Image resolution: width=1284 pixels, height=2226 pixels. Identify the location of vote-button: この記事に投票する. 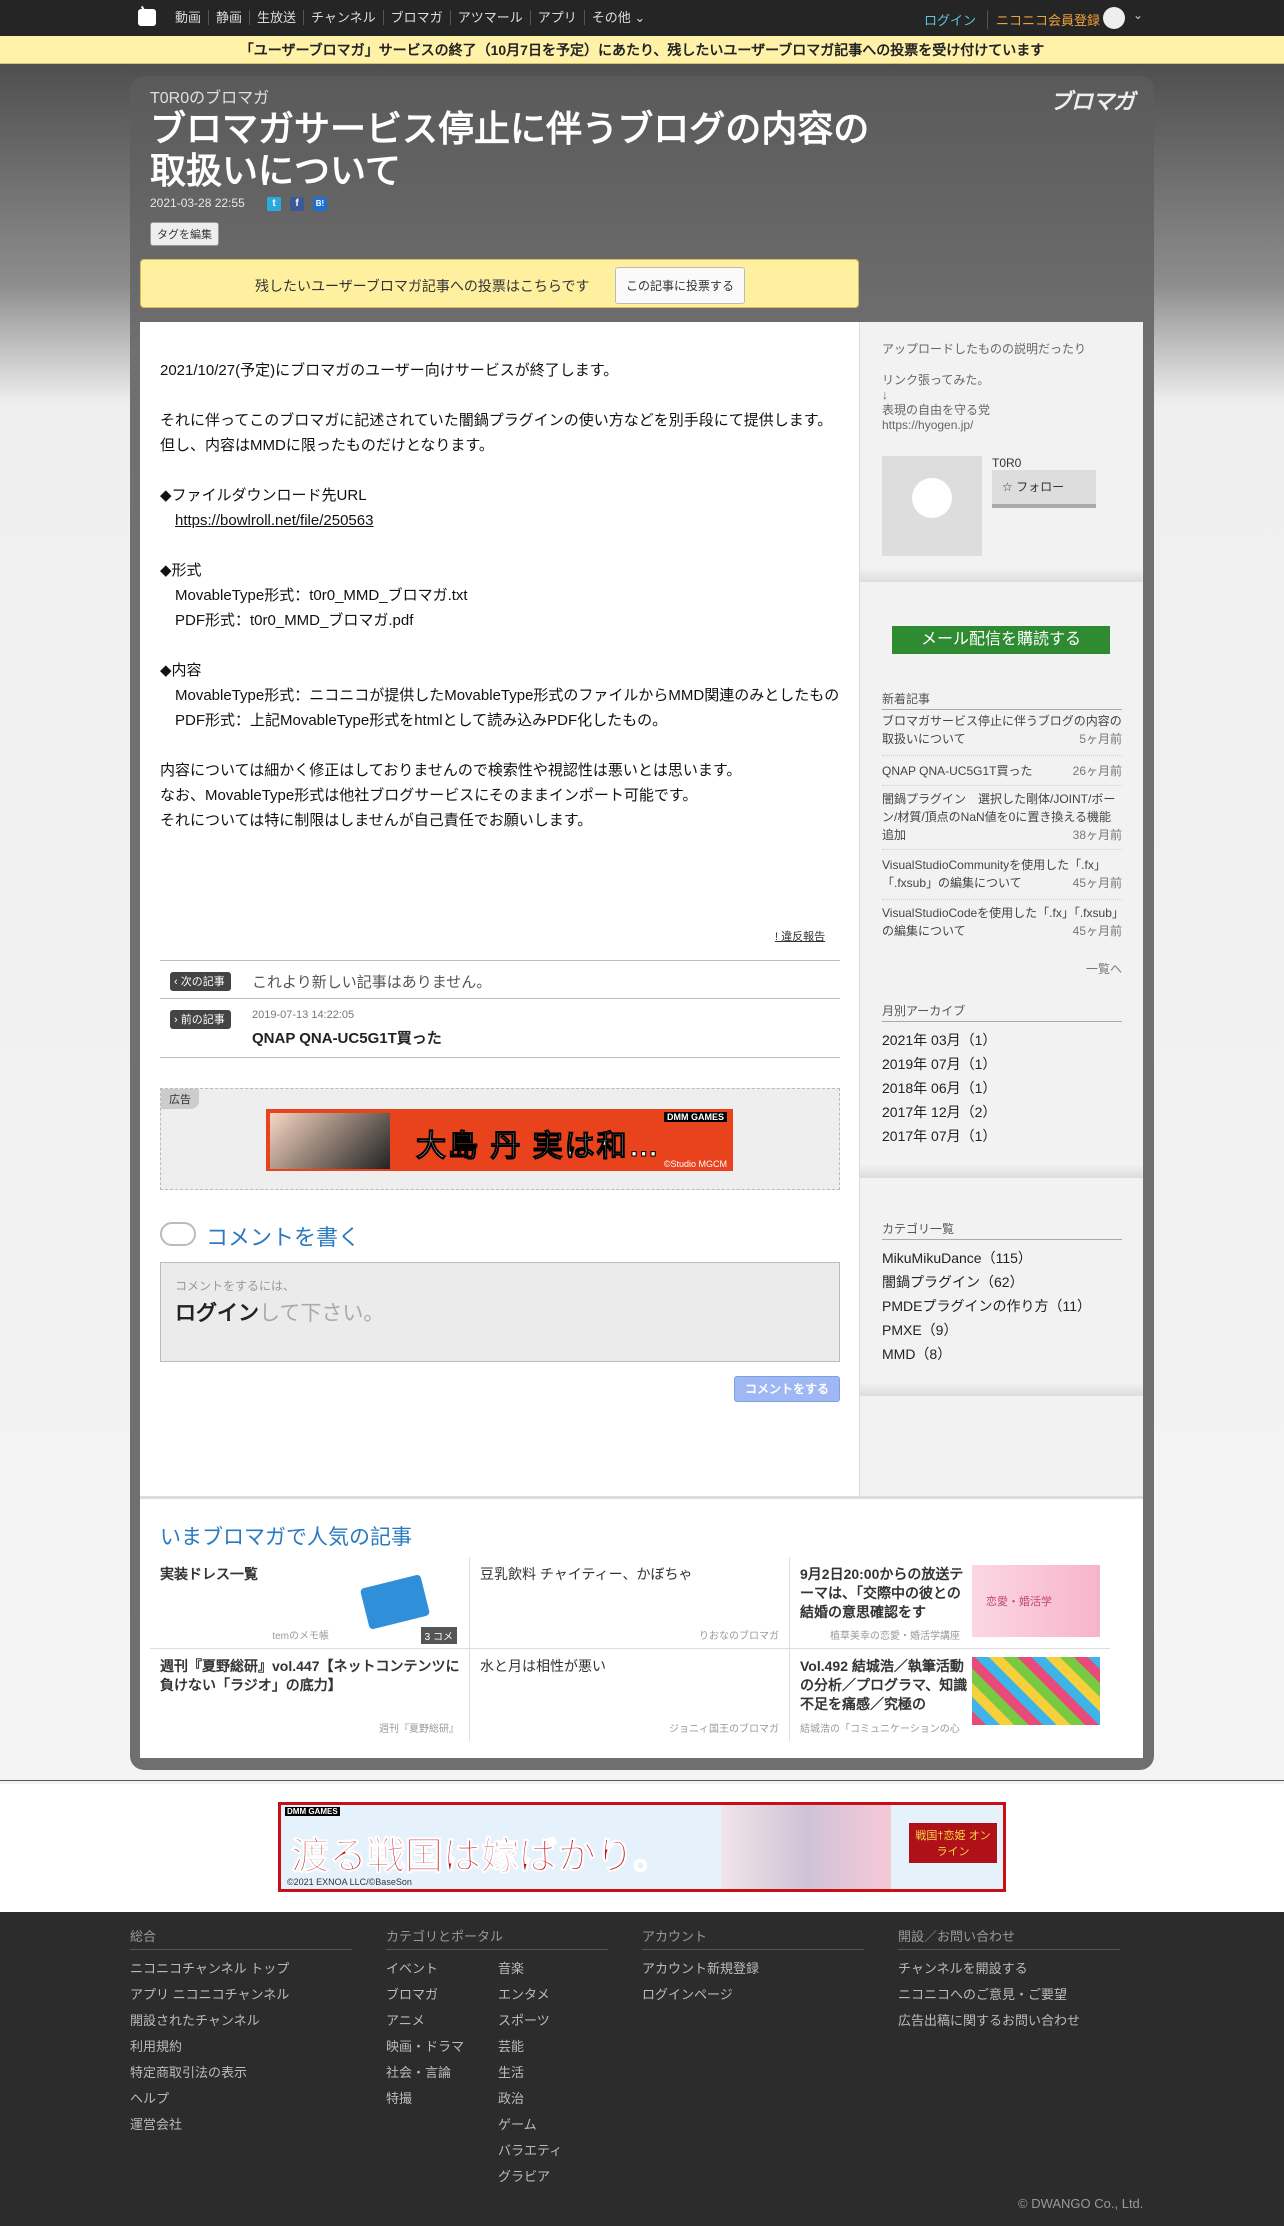
(680, 285).